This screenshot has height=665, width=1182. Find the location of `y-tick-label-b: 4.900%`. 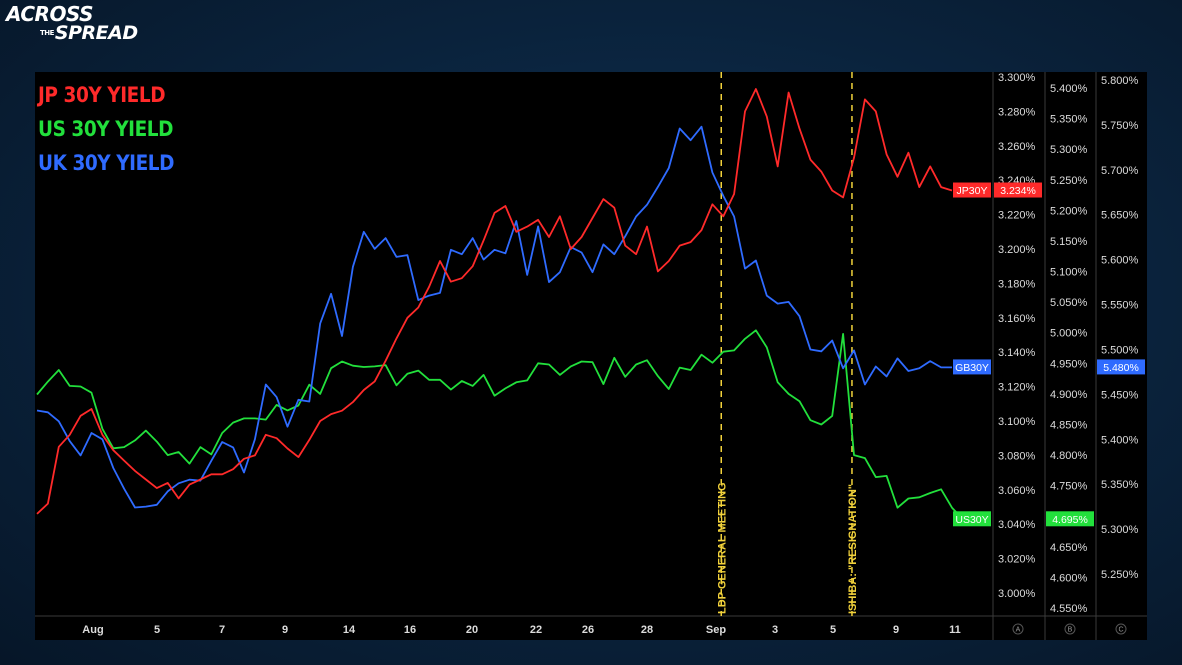

y-tick-label-b: 4.900% is located at coordinates (1069, 395).